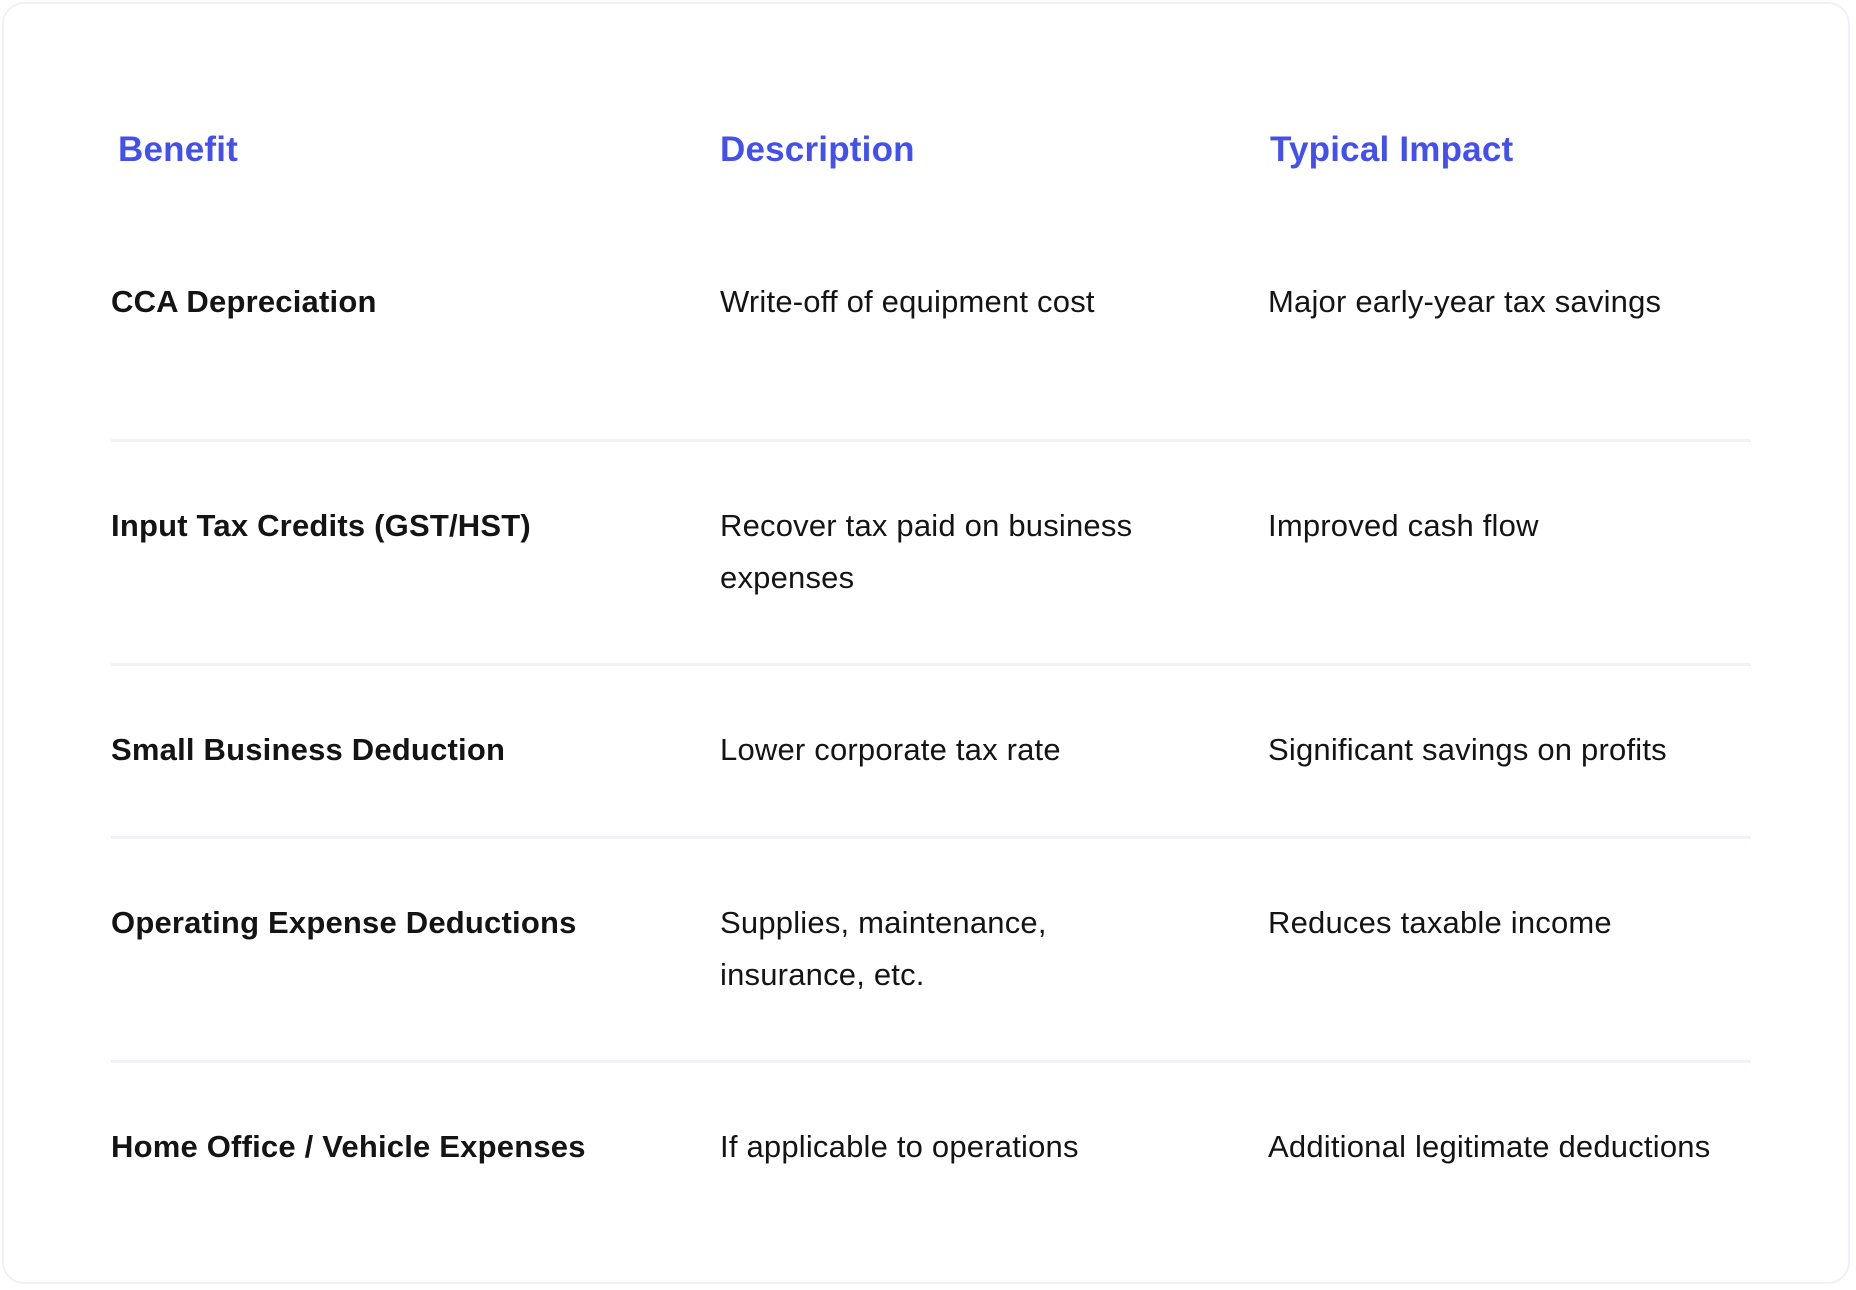 This screenshot has height=1290, width=1856. I want to click on impact-cell: Major early-year tax savings, so click(1465, 301).